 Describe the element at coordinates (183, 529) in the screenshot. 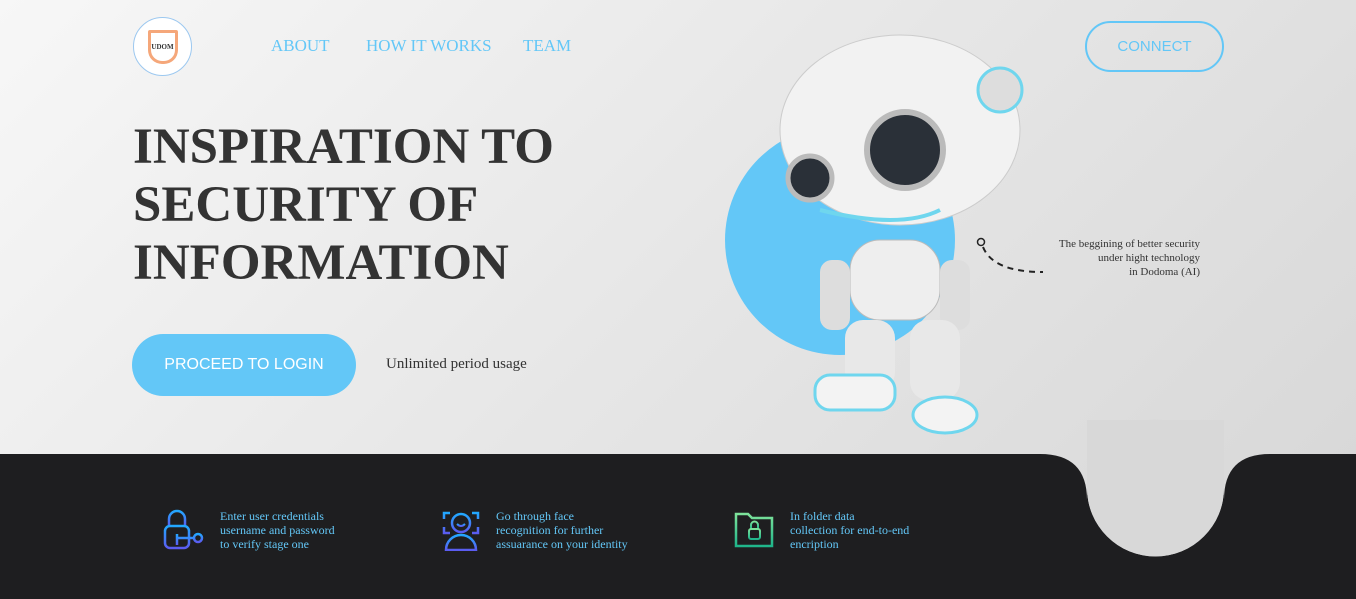

I see `lock-key-icon` at that location.